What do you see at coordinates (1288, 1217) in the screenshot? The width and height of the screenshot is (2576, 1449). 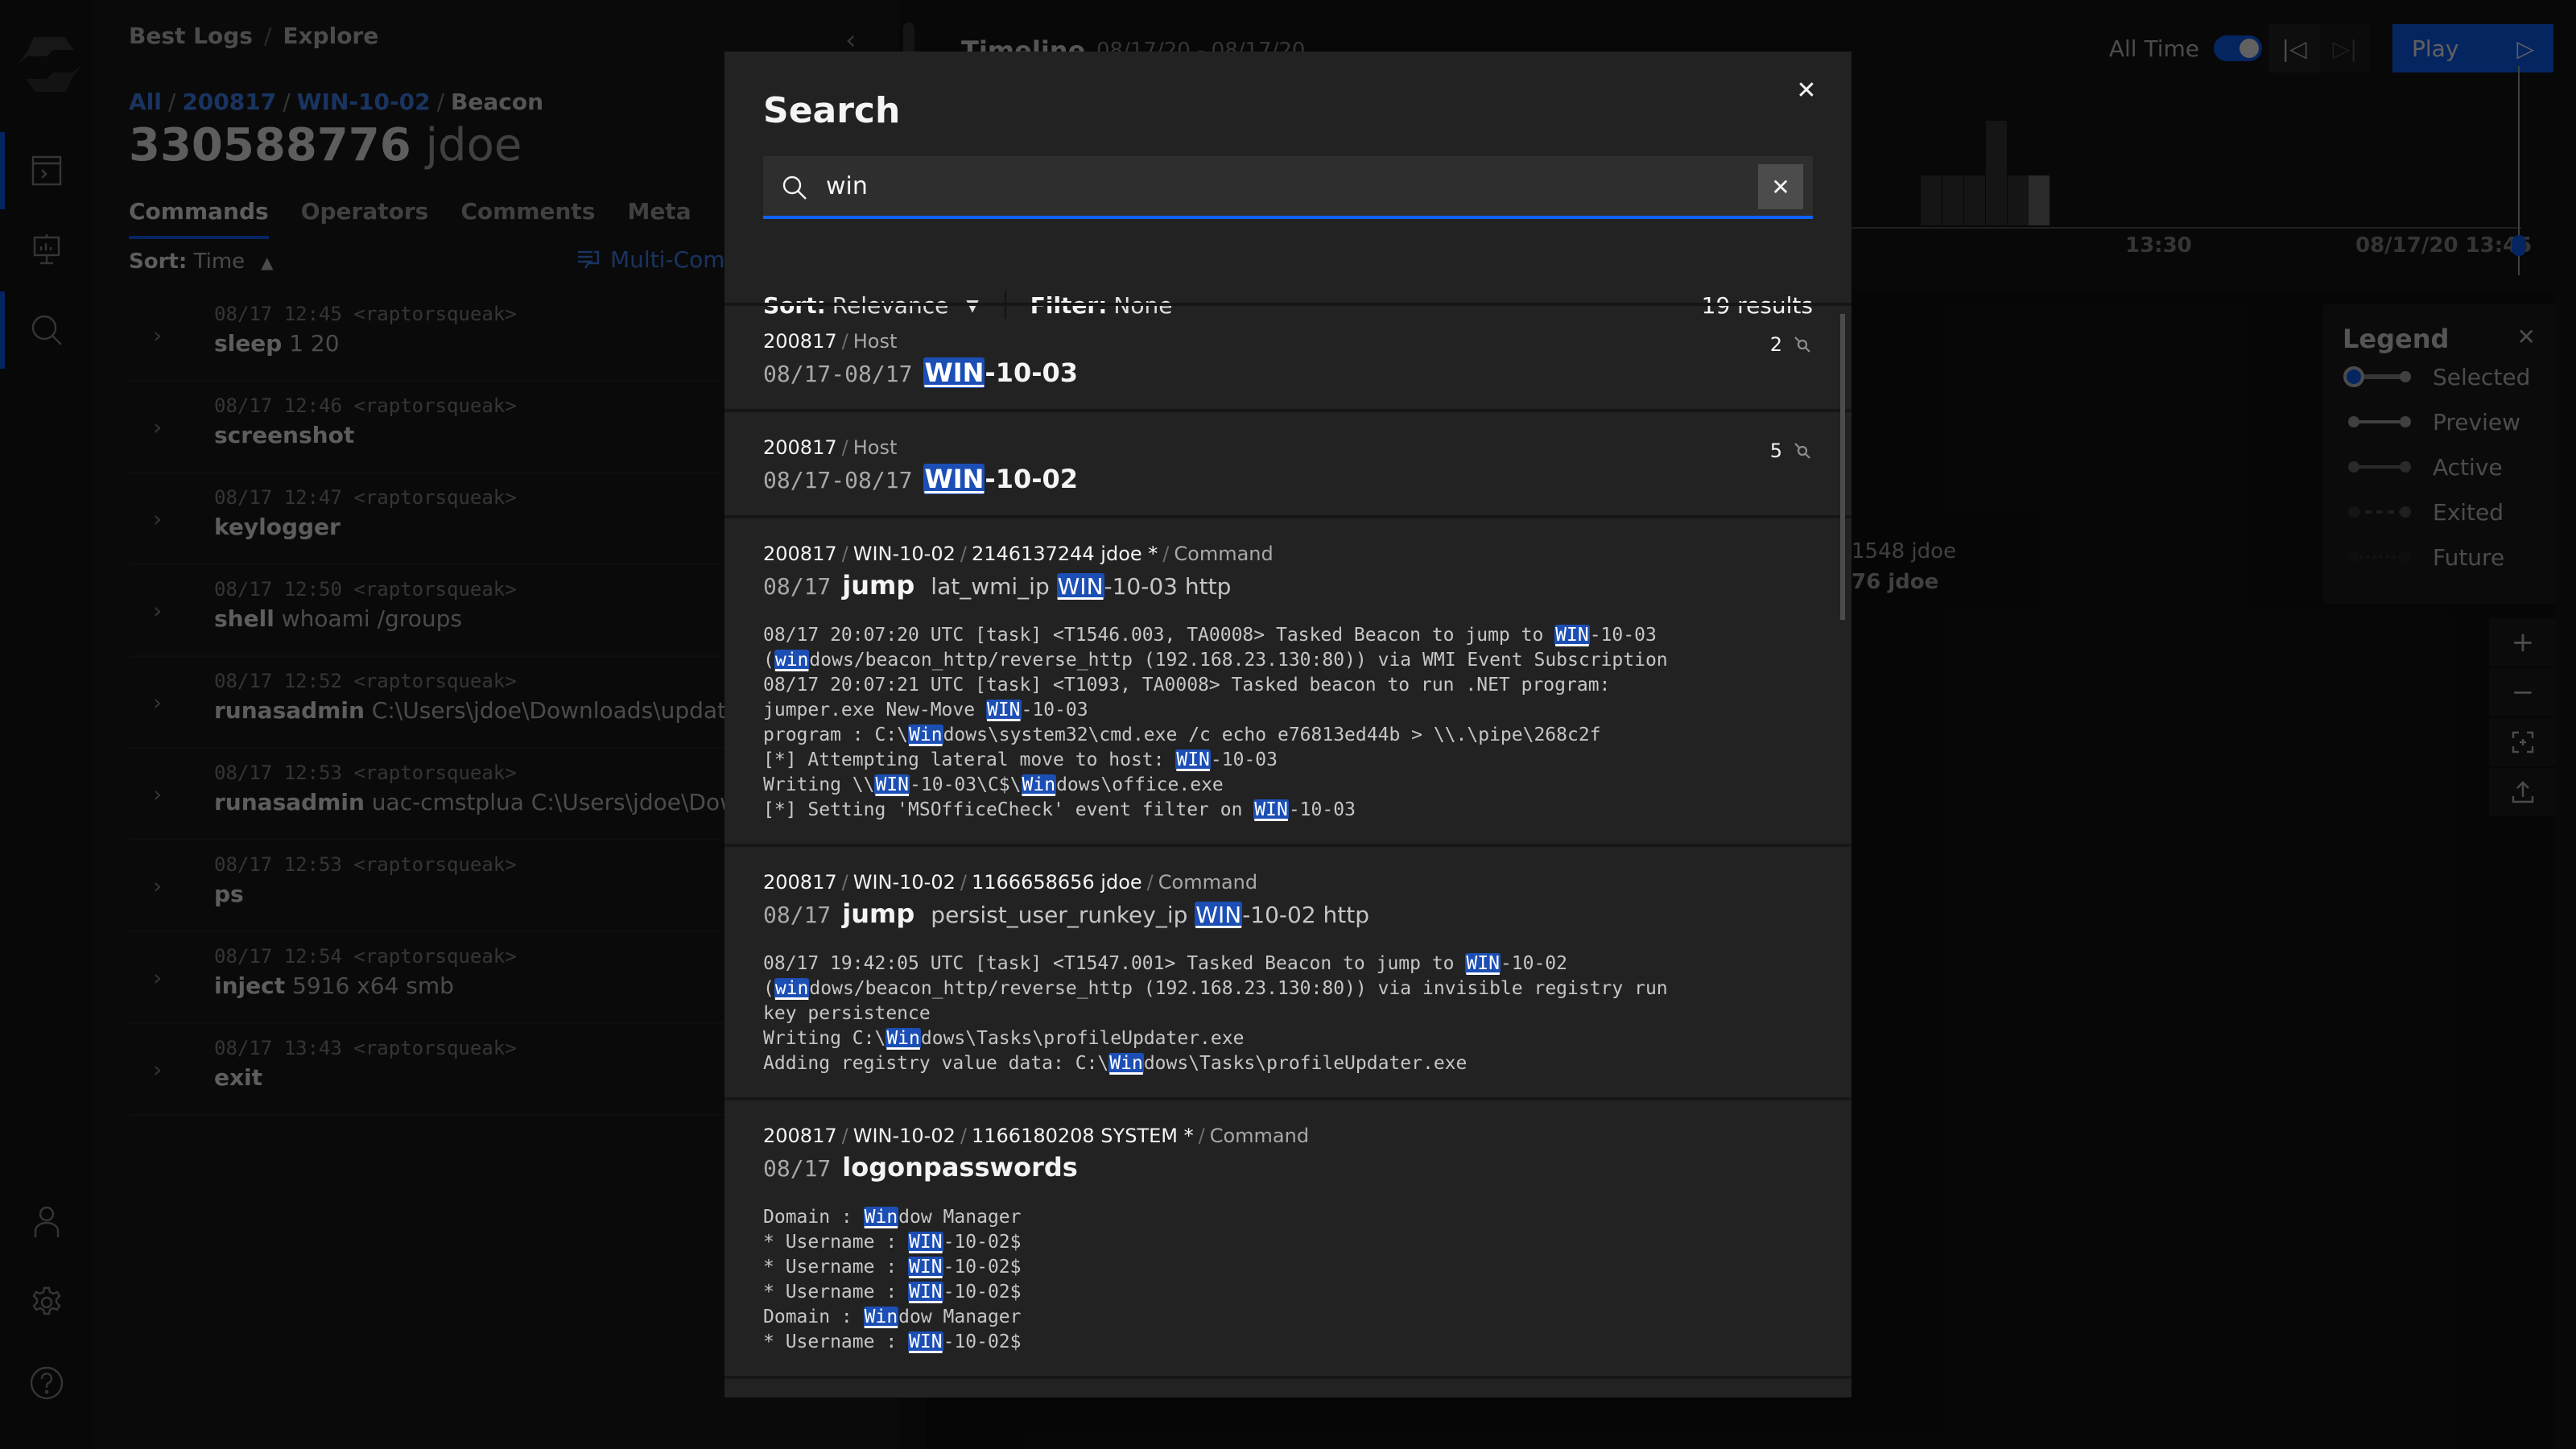 I see `output-line: Domain : Window Manager` at bounding box center [1288, 1217].